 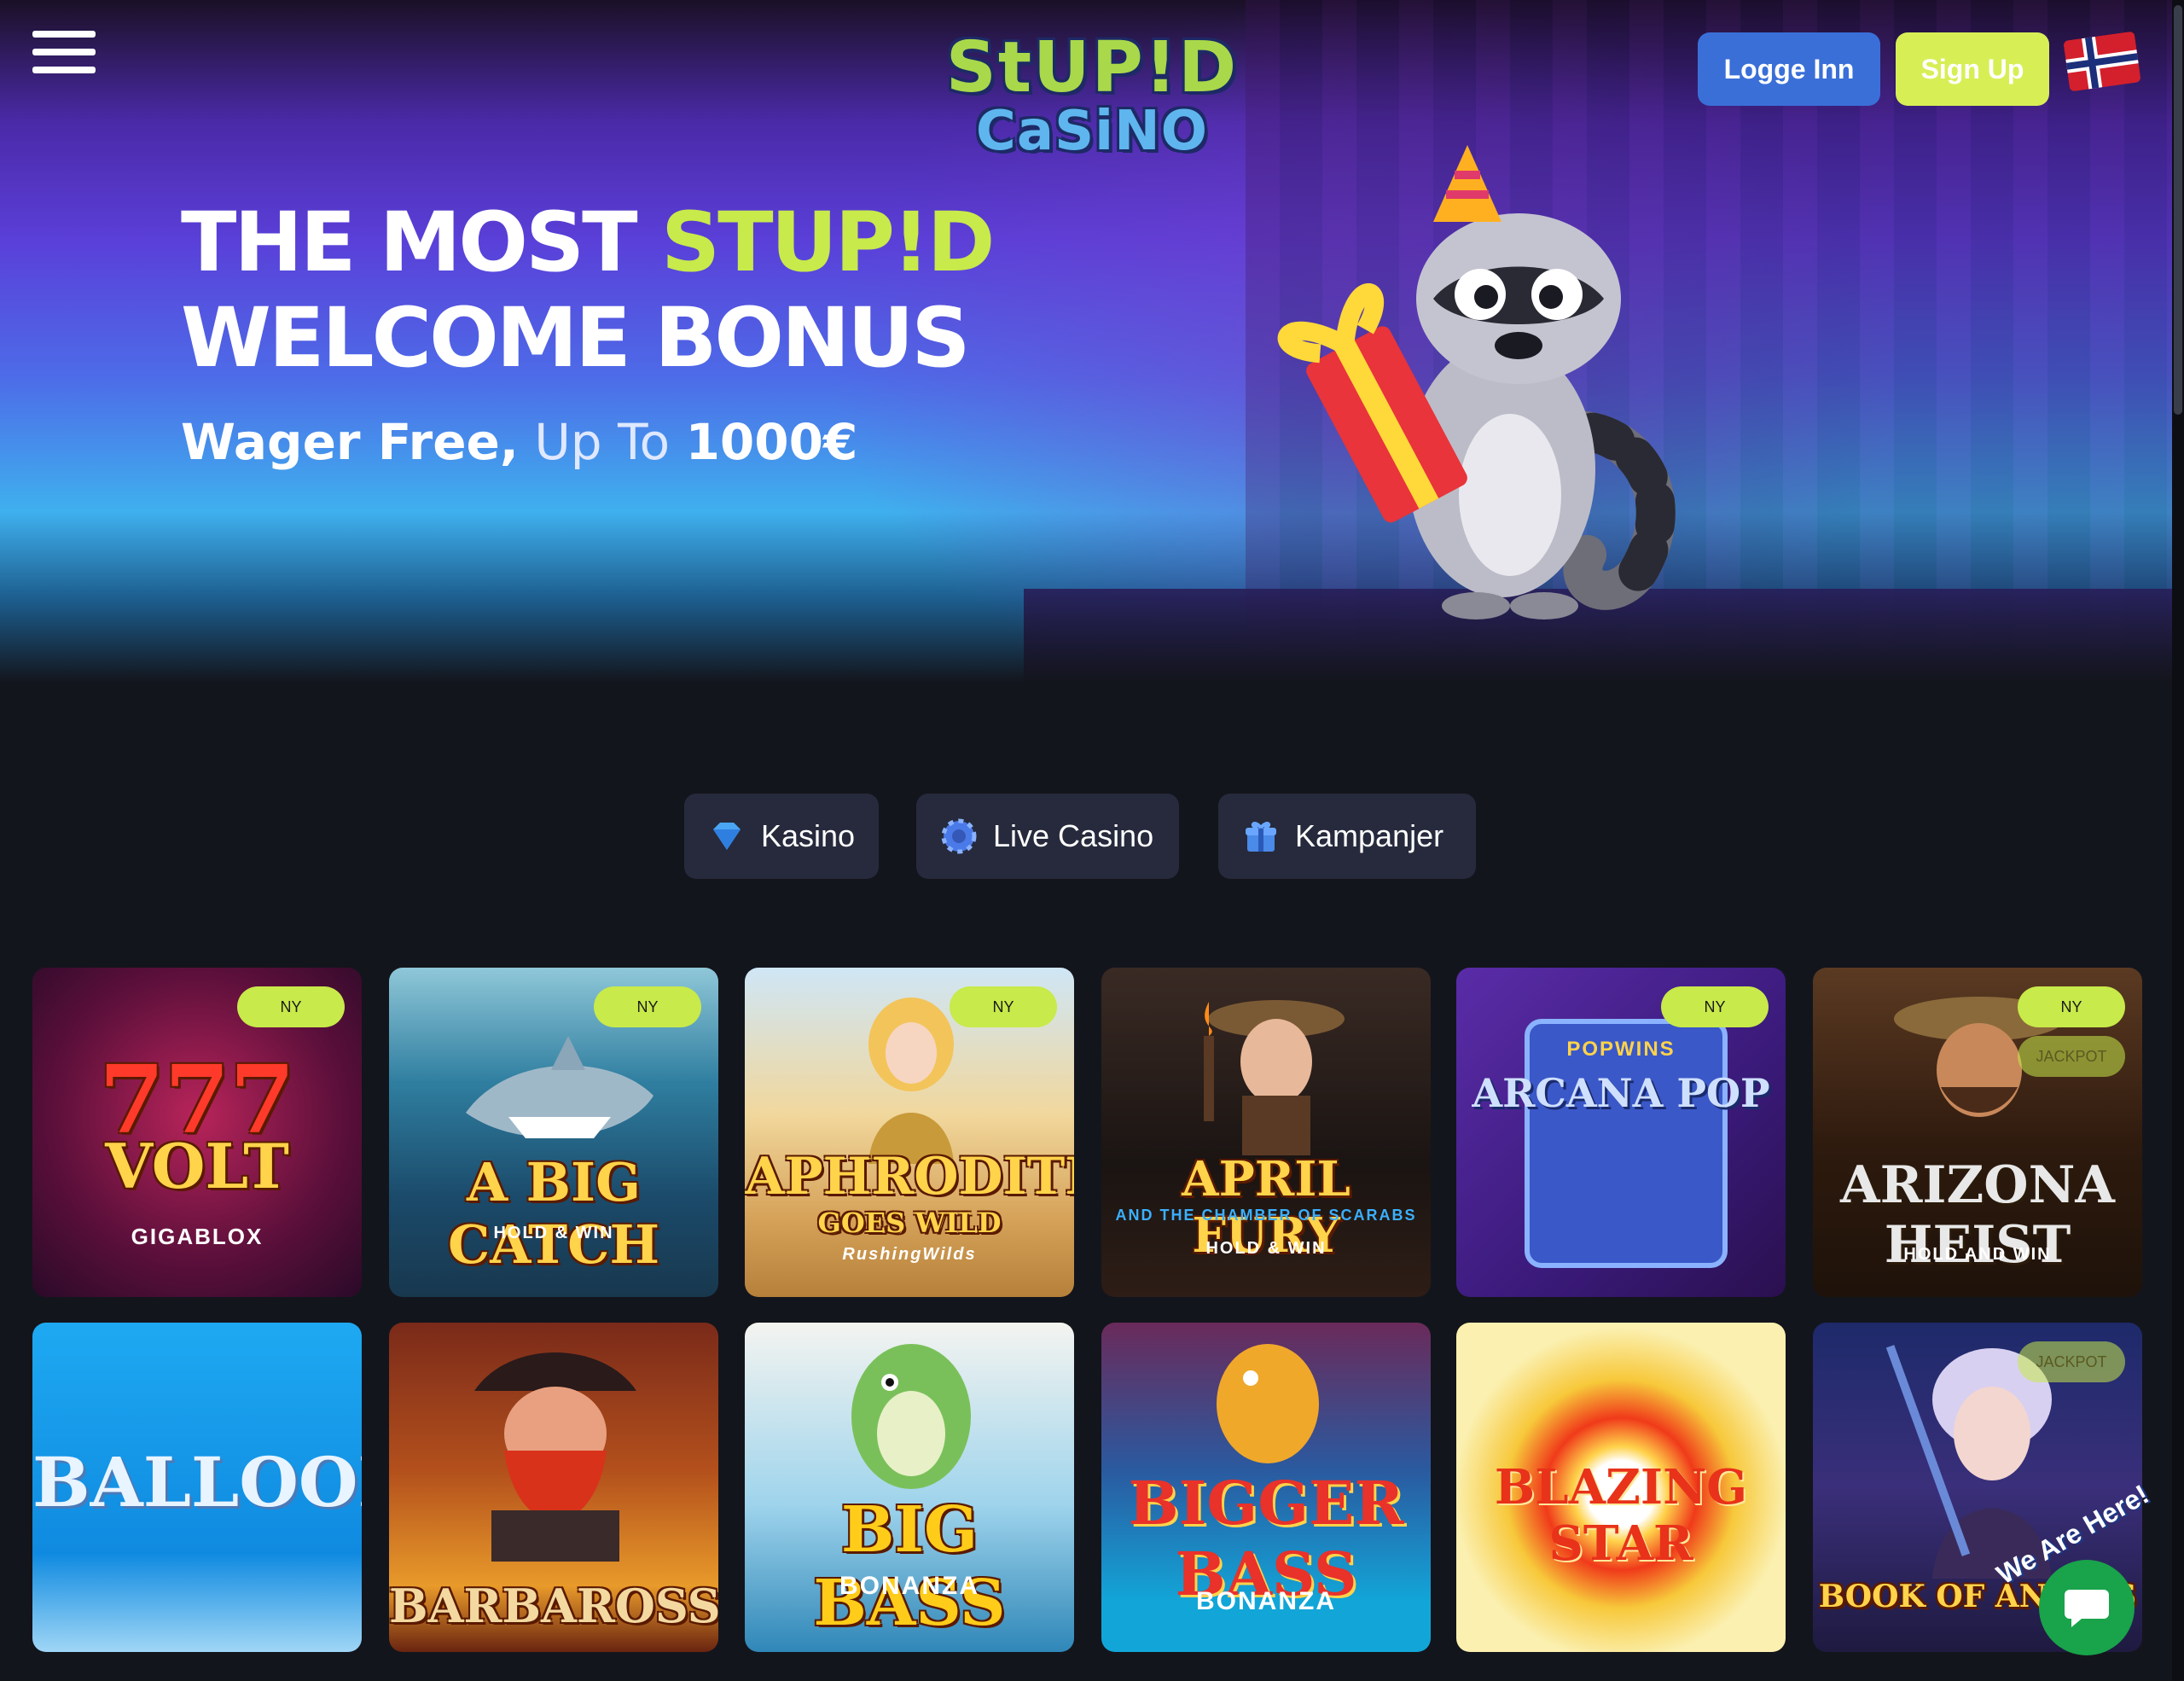 What do you see at coordinates (64, 55) in the screenshot?
I see `hamburger-menu-icon` at bounding box center [64, 55].